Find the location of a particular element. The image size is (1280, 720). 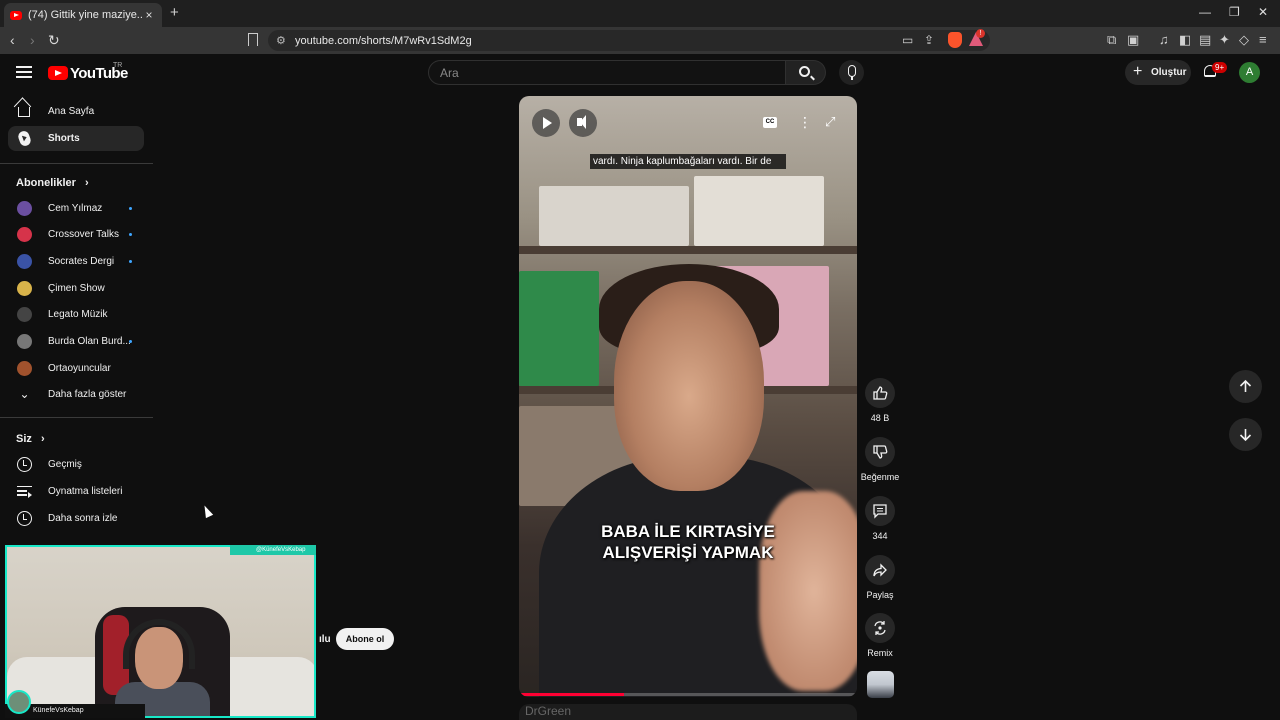

sidebar-subscription-item: Legato Müzik is located at coordinates (76, 314).